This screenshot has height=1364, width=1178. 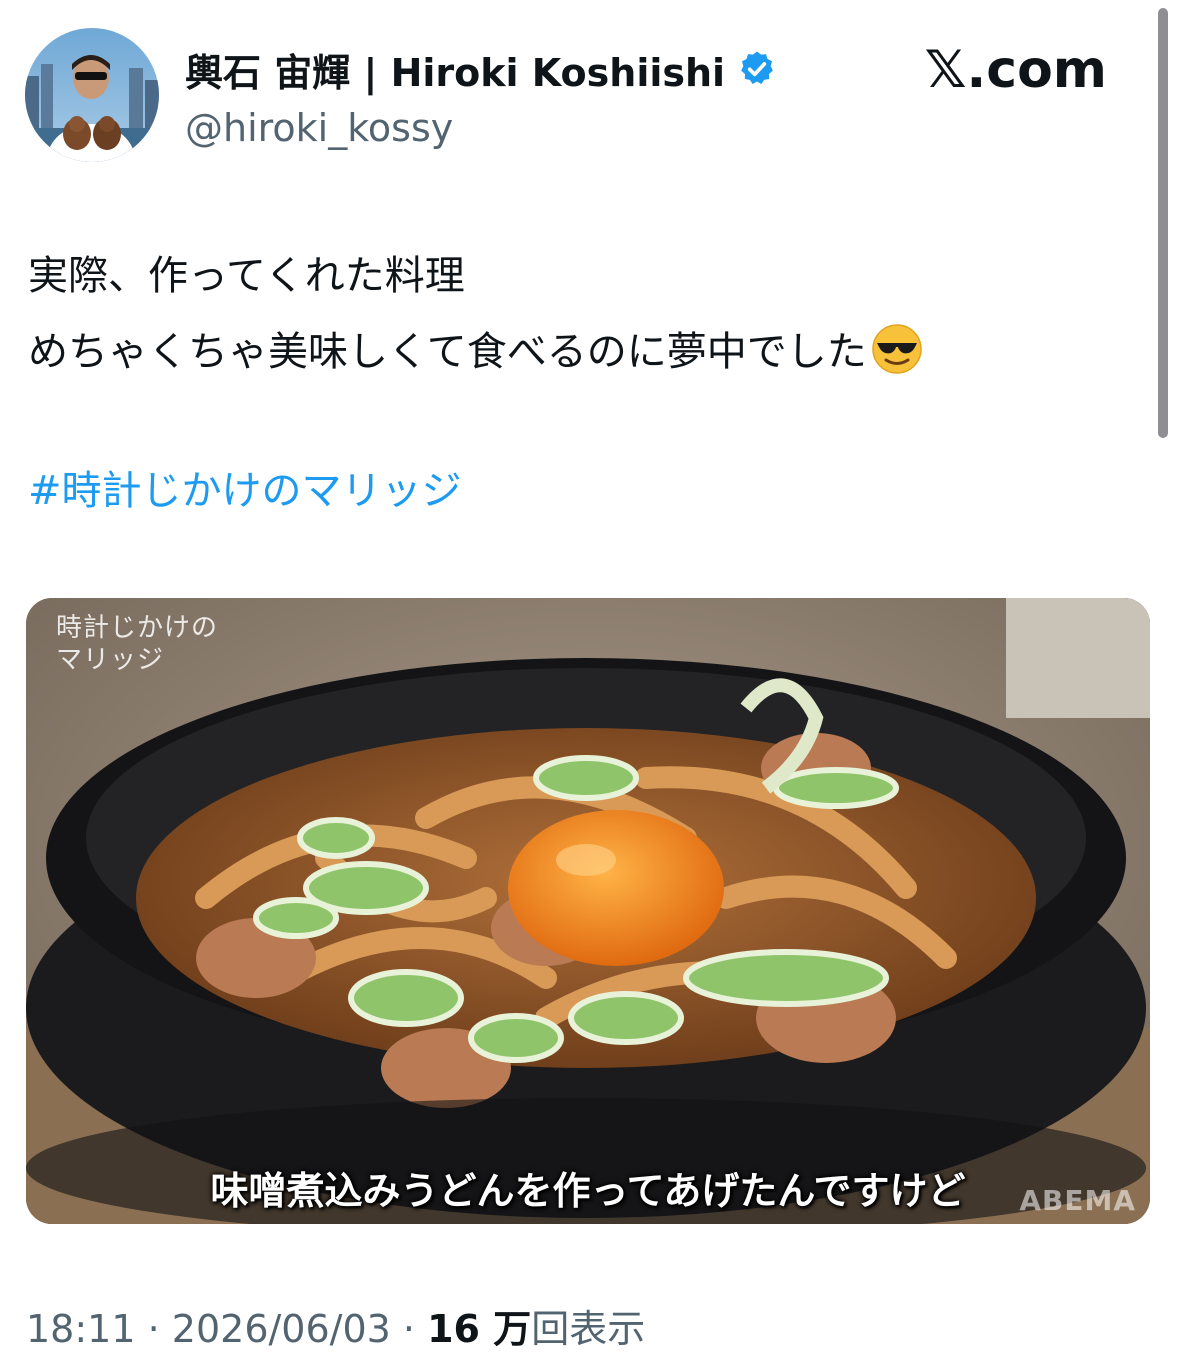 I want to click on tweet-line-with-emoji: めちゃくちゃ美味しくて食べるのに夢中でした, so click(x=583, y=352).